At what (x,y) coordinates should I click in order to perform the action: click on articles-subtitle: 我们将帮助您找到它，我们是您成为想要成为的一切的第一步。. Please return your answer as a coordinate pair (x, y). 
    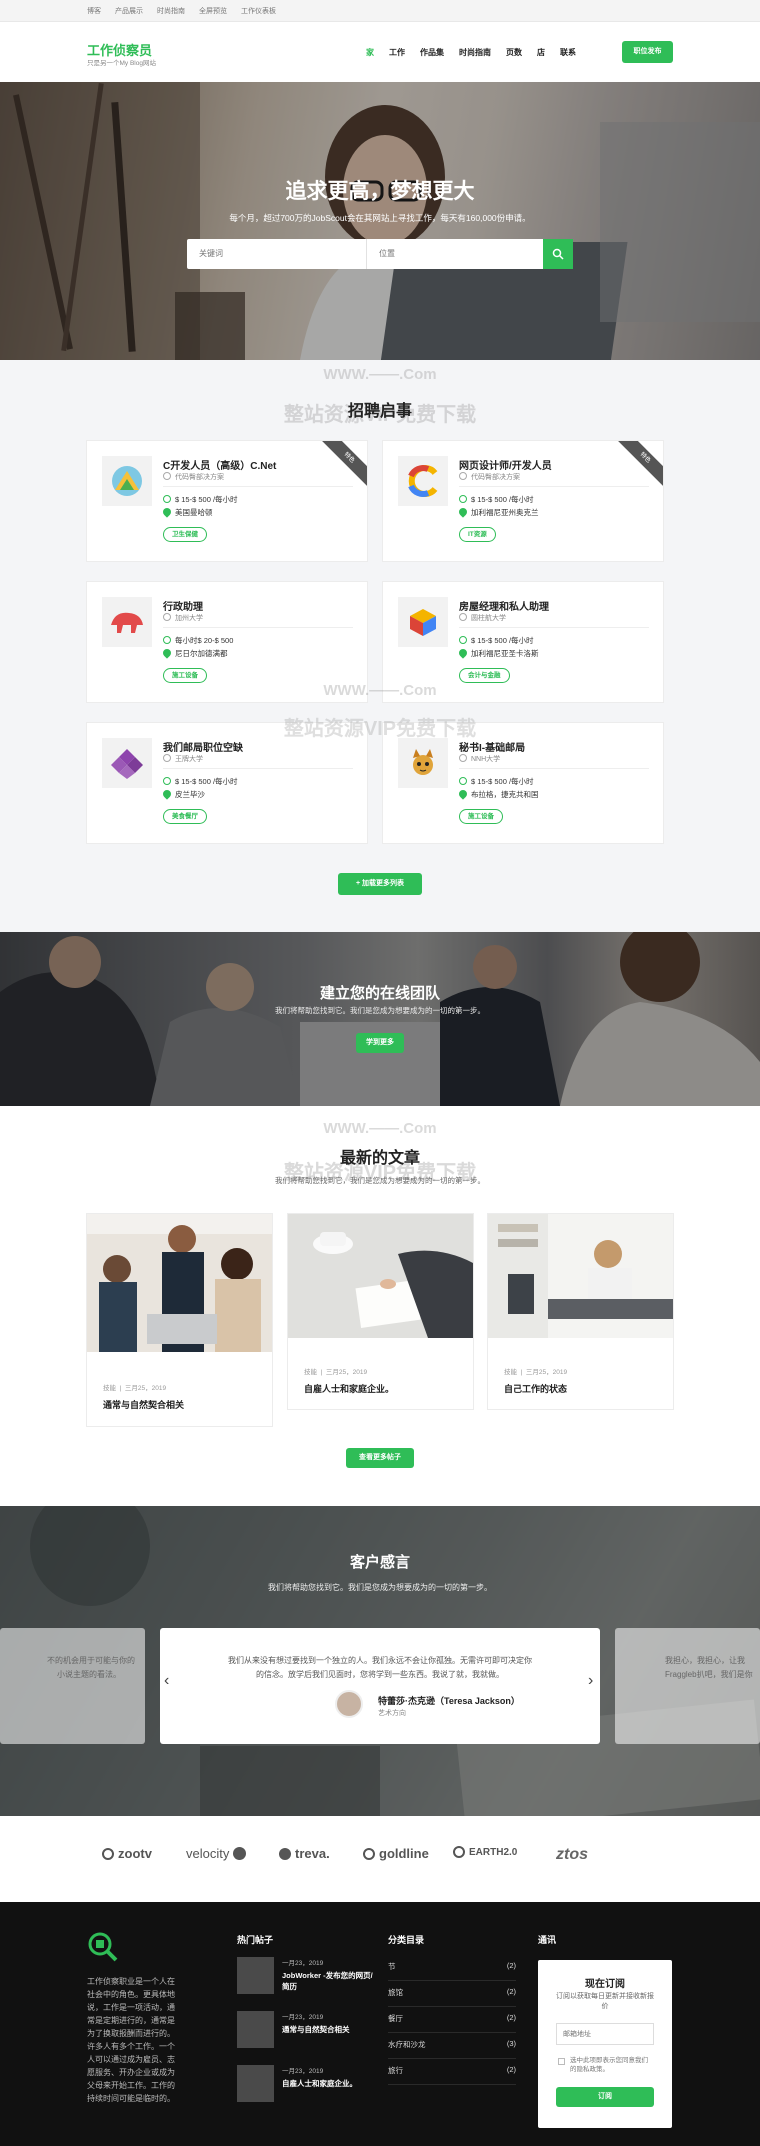
    Looking at the image, I should click on (380, 1180).